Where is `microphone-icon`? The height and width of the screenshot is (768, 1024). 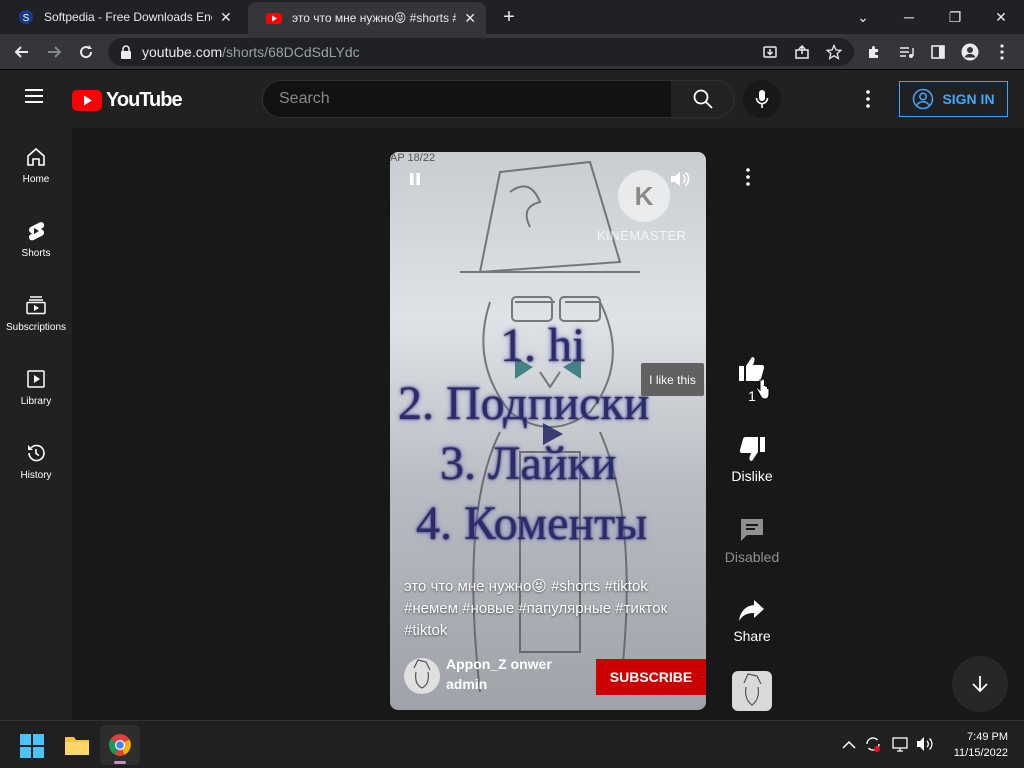
microphone-icon is located at coordinates (762, 99).